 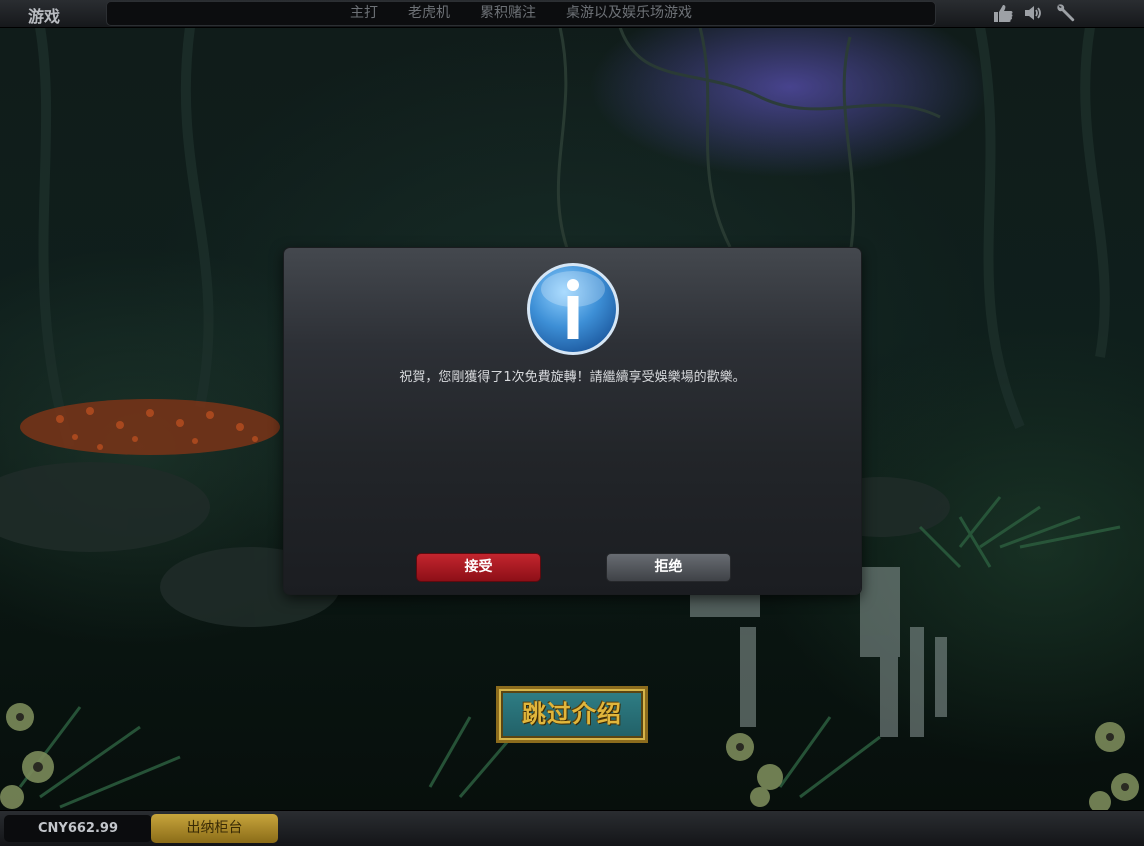 I want to click on bottom-bar: CNY662.99 出纳柜台, so click(x=572, y=828).